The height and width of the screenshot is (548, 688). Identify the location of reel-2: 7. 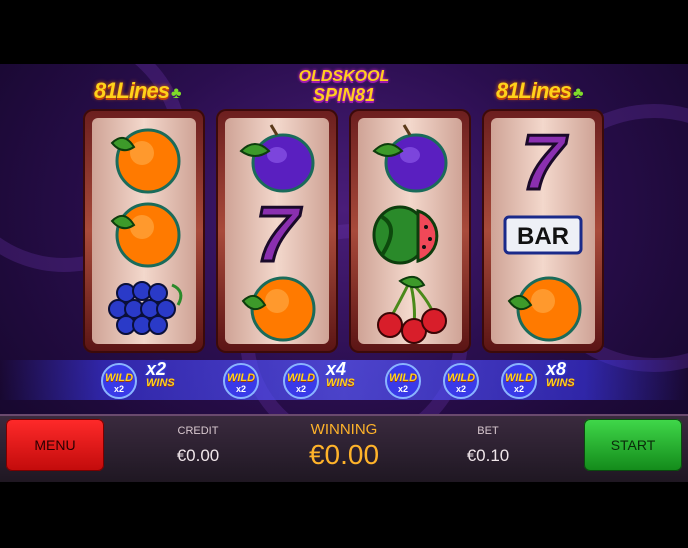
(277, 231).